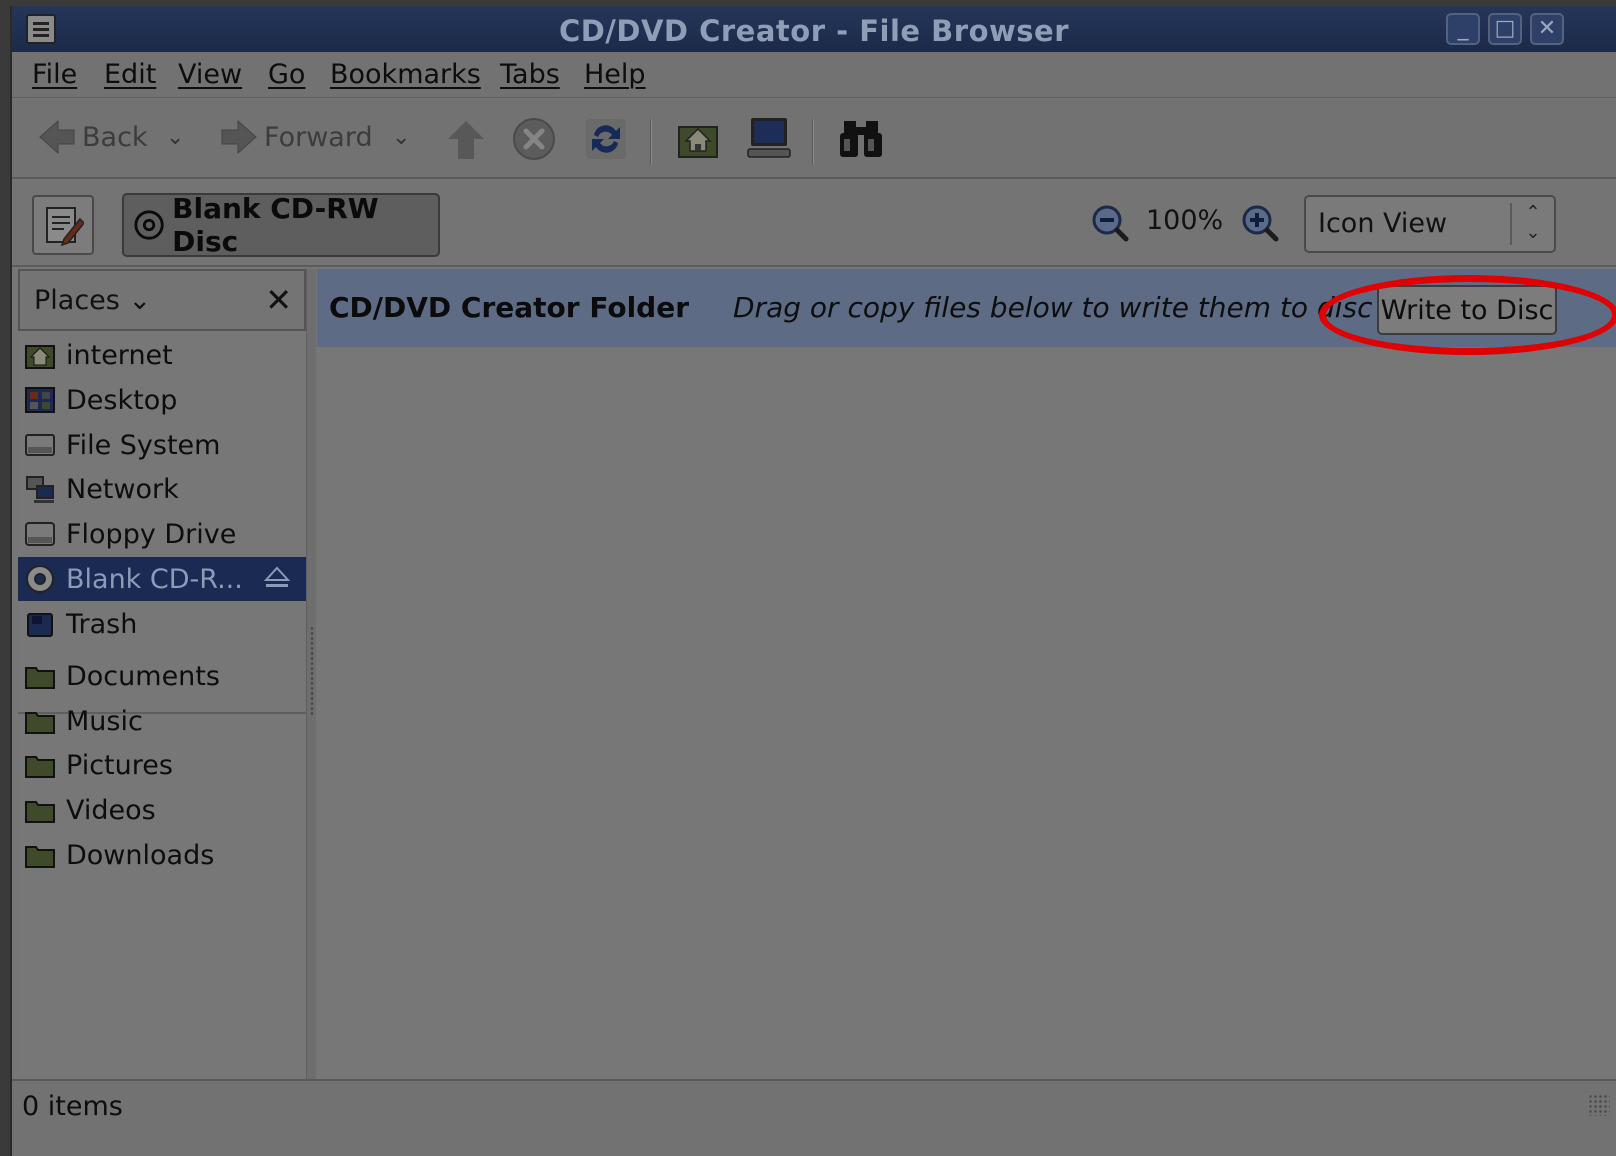  Describe the element at coordinates (615, 74) in the screenshot. I see `menu-help: Help` at that location.